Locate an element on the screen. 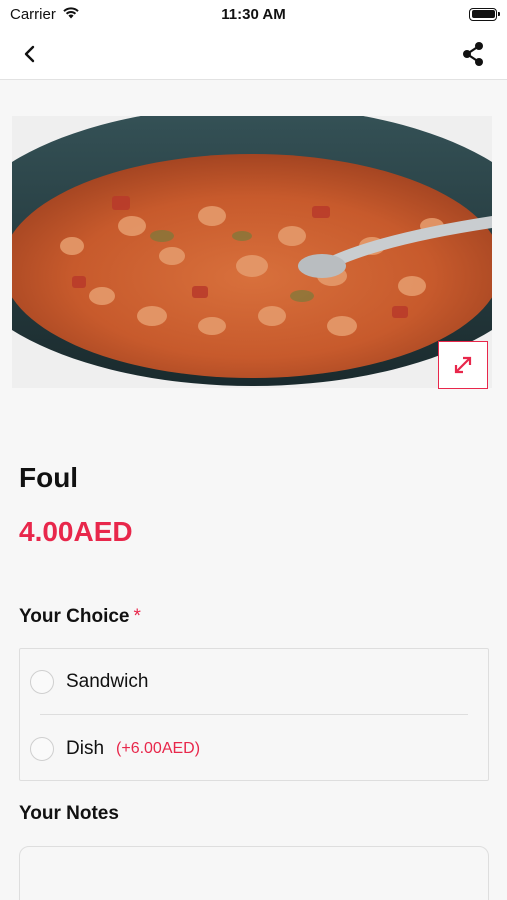 The width and height of the screenshot is (507, 900). divider is located at coordinates (254, 714).